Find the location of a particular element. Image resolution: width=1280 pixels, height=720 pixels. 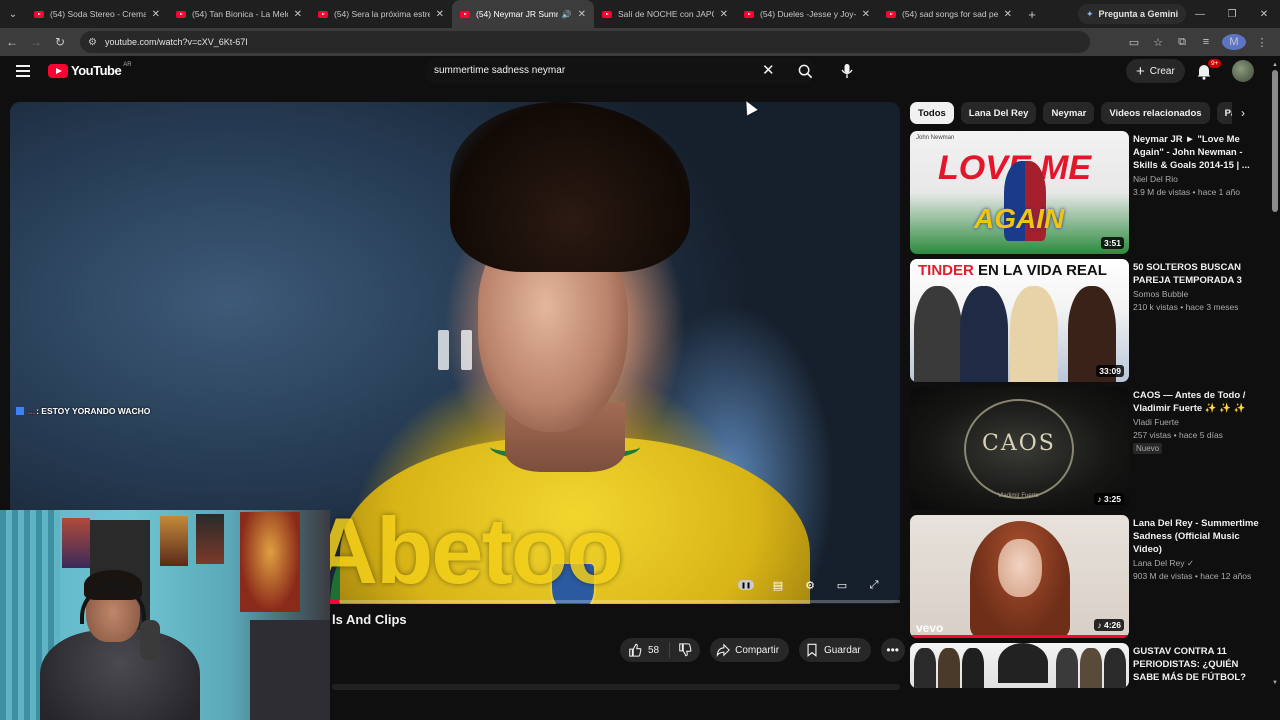

address-bar: ⚙ youtube.com/watch?v=cXV_6Kt-67I is located at coordinates (585, 42).